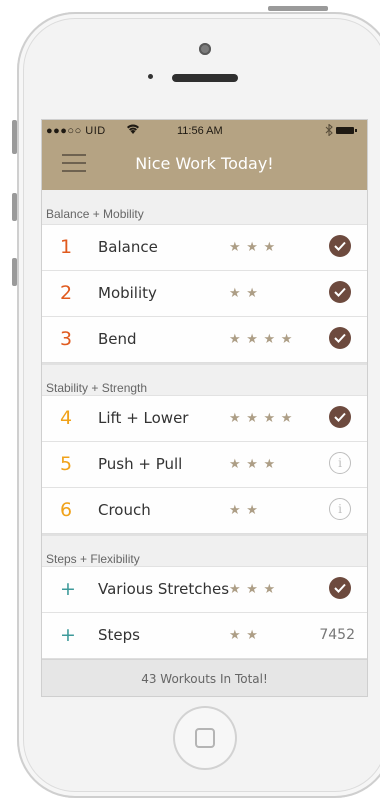 This screenshot has height=798, width=380. Describe the element at coordinates (164, 589) in the screenshot. I see `workout-name: Various Stretches` at that location.